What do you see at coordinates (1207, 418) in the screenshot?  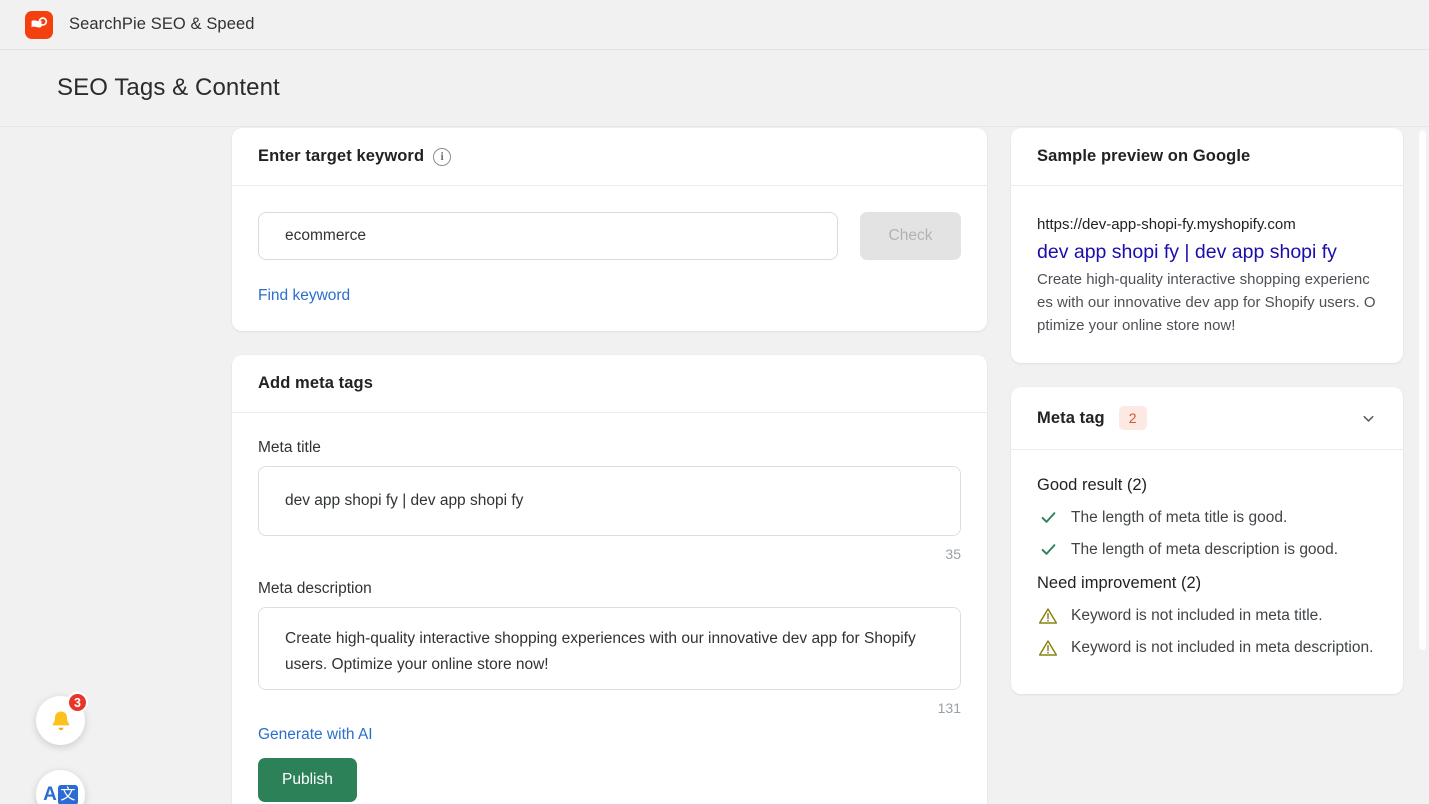 I see `meta-tag-results-header: Meta tag 2` at bounding box center [1207, 418].